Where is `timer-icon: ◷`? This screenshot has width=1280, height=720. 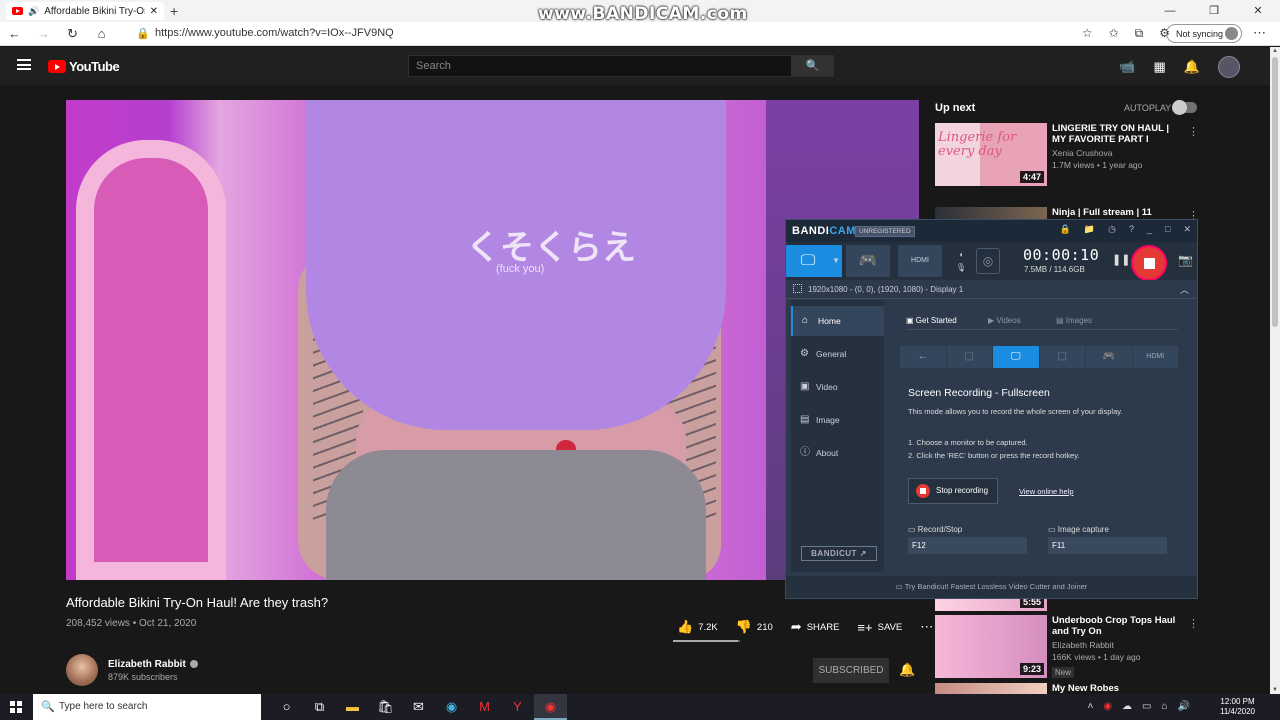
timer-icon: ◷ is located at coordinates (1112, 229).